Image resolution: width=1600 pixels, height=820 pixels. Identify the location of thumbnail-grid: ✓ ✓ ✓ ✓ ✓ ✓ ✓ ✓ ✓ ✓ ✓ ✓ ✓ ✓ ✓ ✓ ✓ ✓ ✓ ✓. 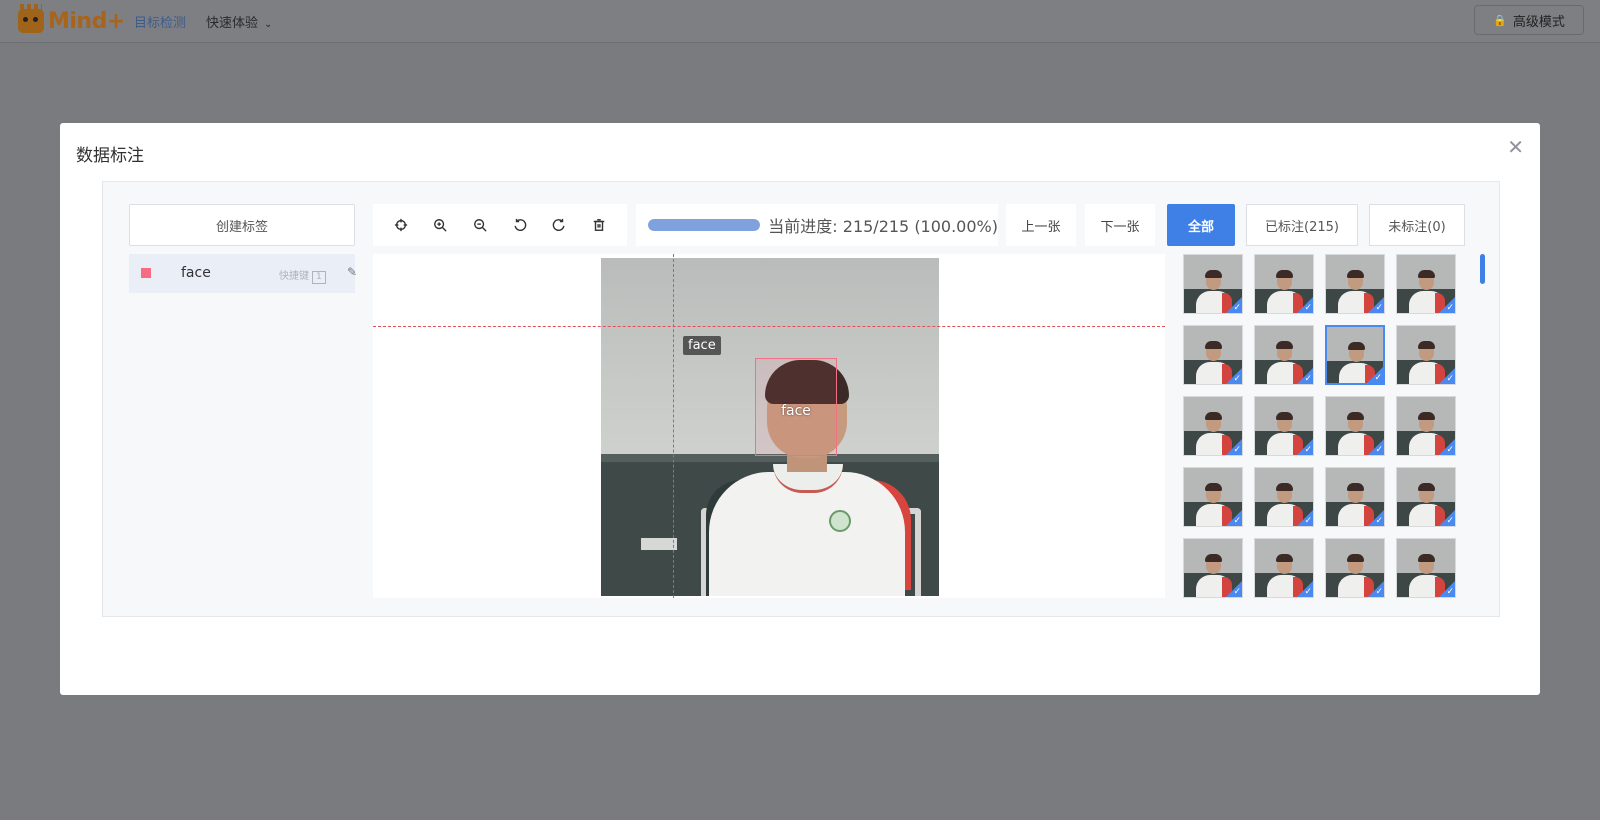
(1323, 426).